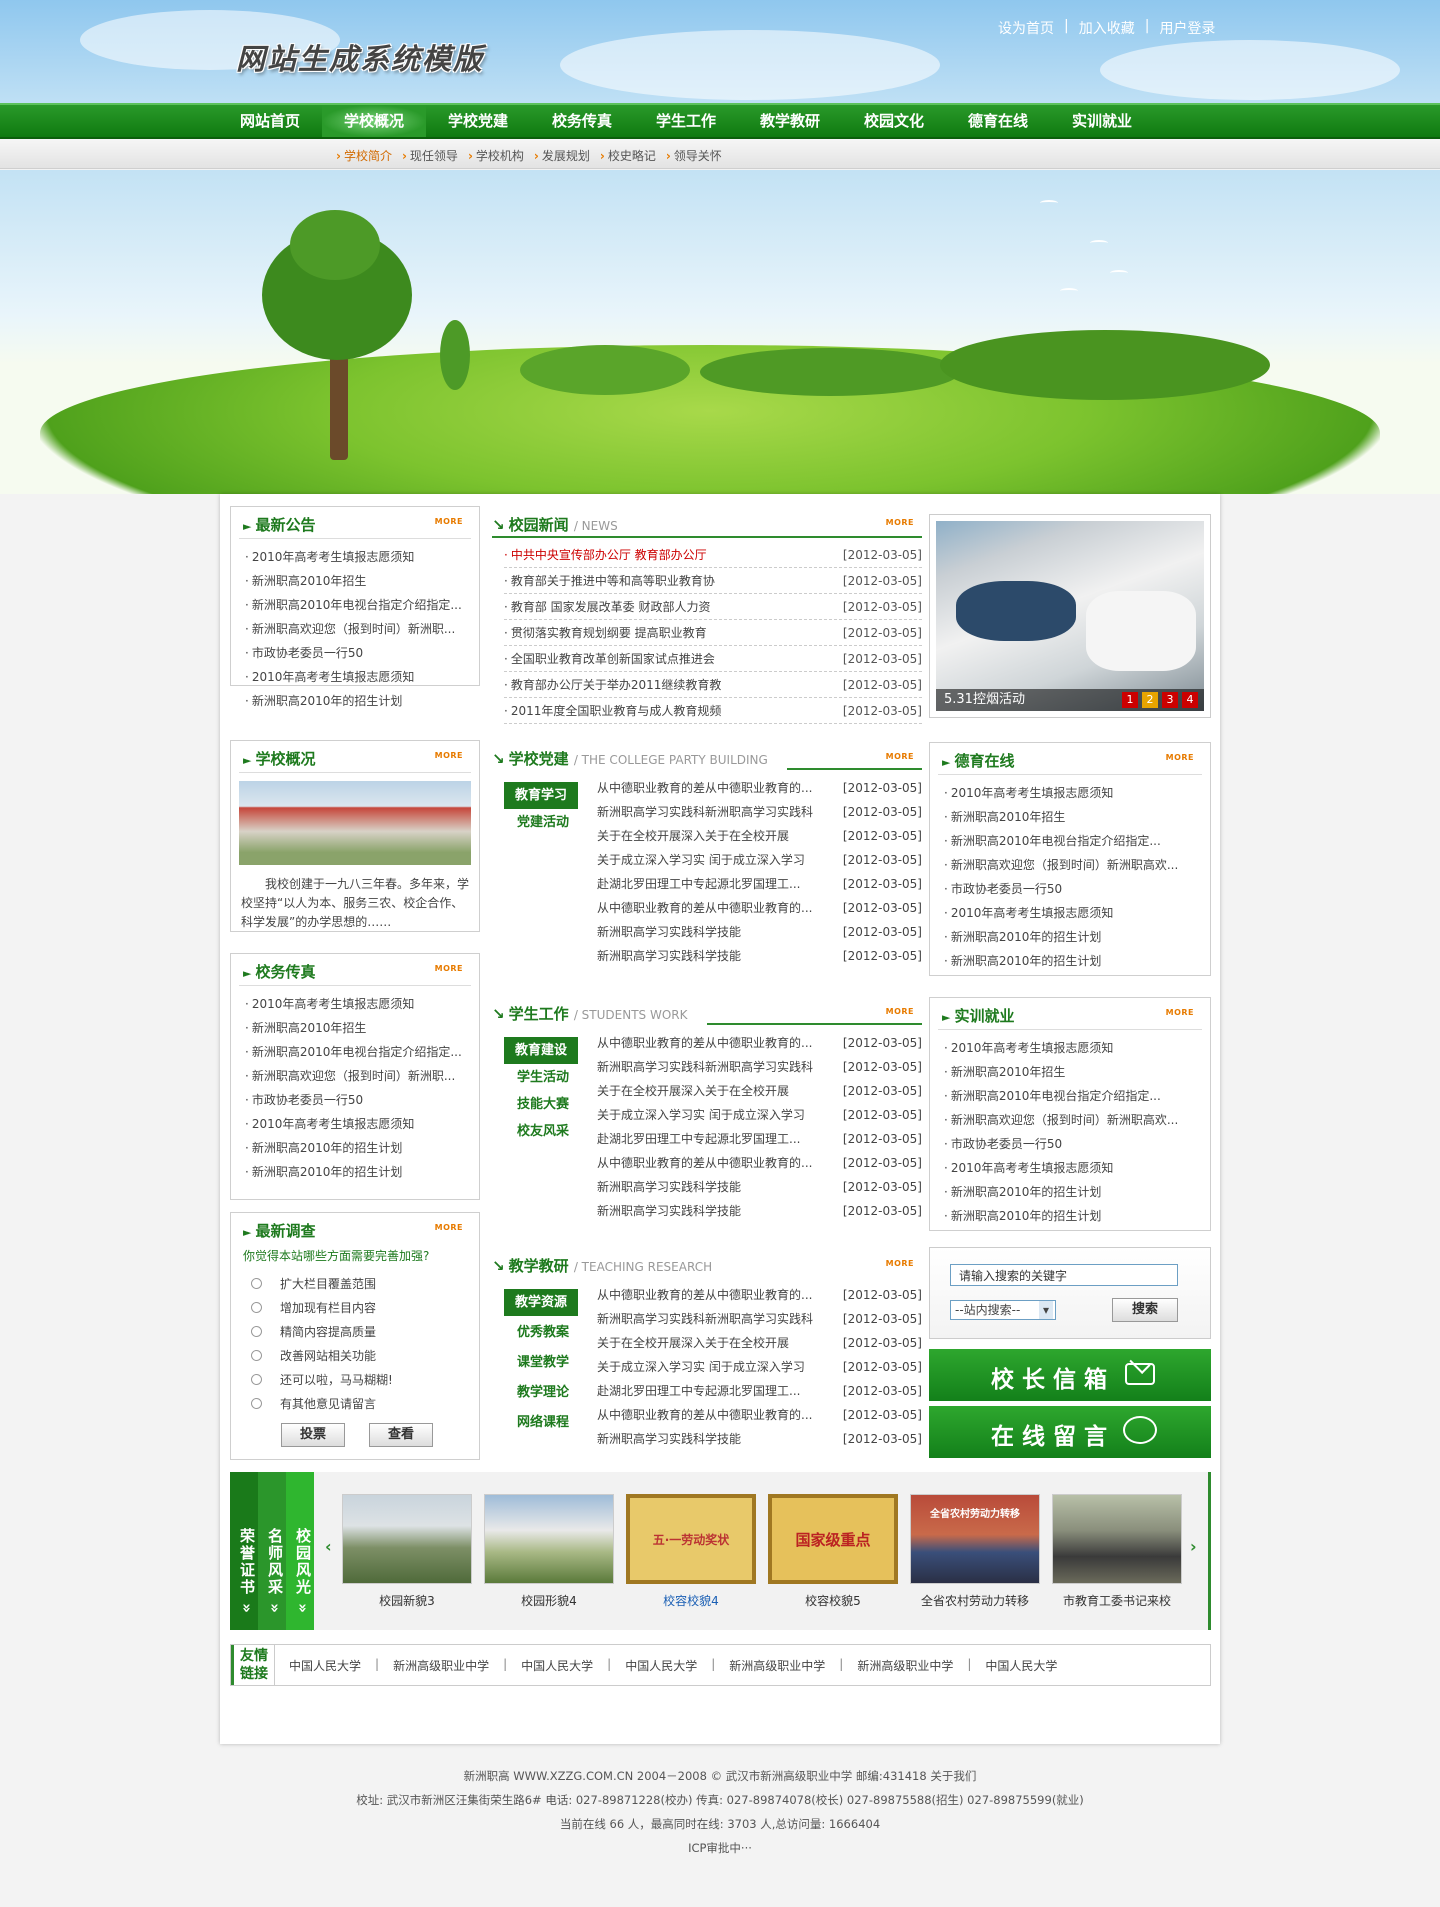 The image size is (1440, 1907). I want to click on search-input, so click(1064, 1275).